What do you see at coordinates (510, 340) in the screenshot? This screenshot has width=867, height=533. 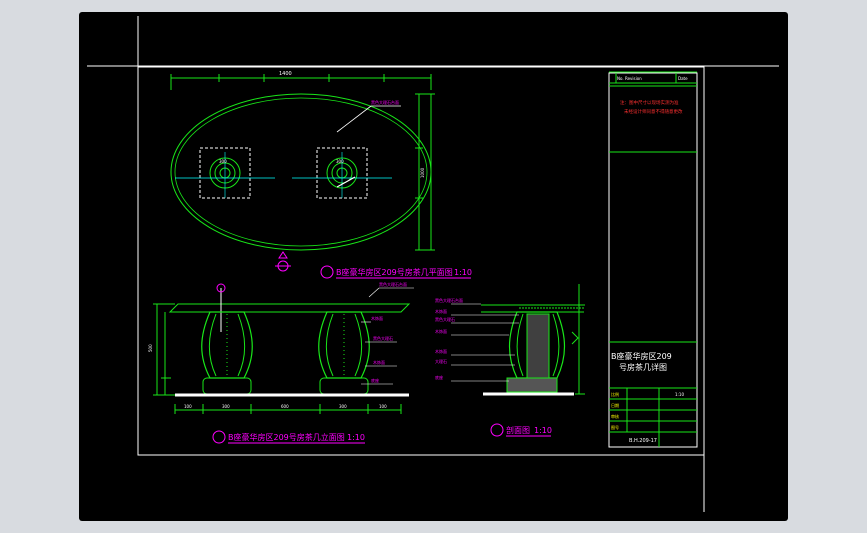 I see `section-view: 黑色大理石台面 木饰面 黑色大理石 木饰面 木饰面 大理石 底座` at bounding box center [510, 340].